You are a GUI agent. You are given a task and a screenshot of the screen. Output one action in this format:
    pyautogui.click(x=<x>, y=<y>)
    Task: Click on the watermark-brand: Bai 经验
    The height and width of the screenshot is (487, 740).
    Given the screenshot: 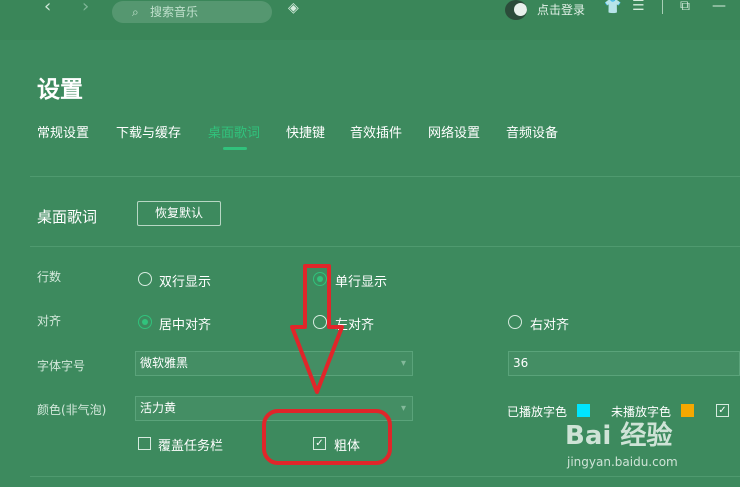 What is the action you would take?
    pyautogui.click(x=619, y=436)
    